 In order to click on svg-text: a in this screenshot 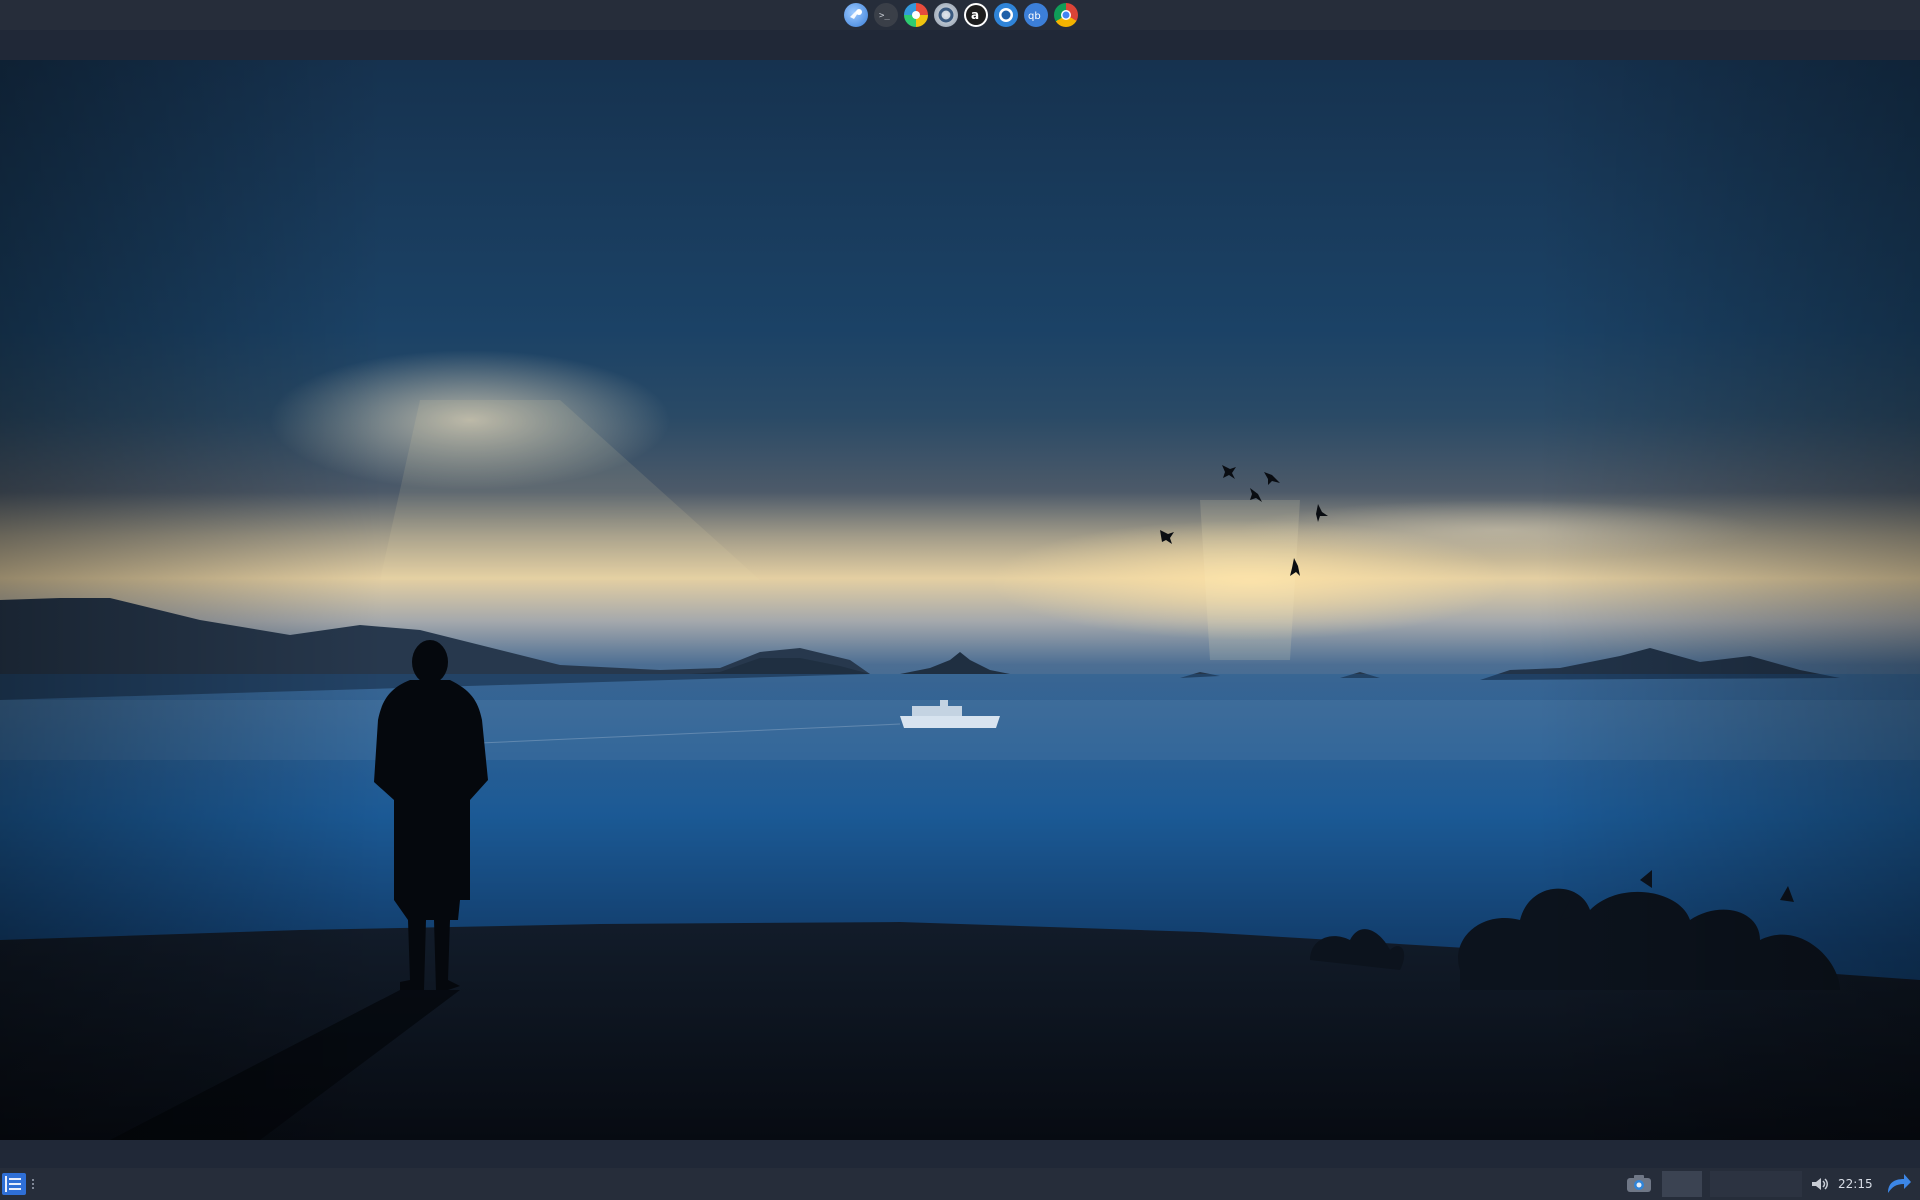, I will do `click(975, 15)`.